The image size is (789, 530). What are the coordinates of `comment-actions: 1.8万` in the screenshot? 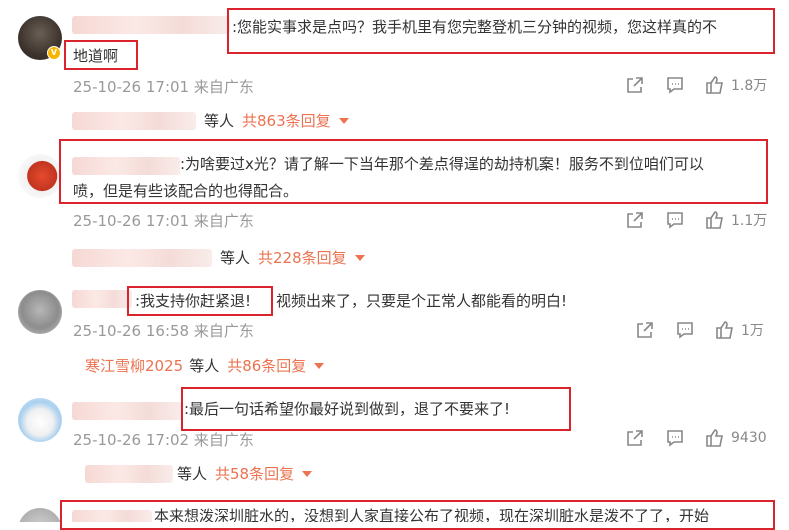 It's located at (700, 85).